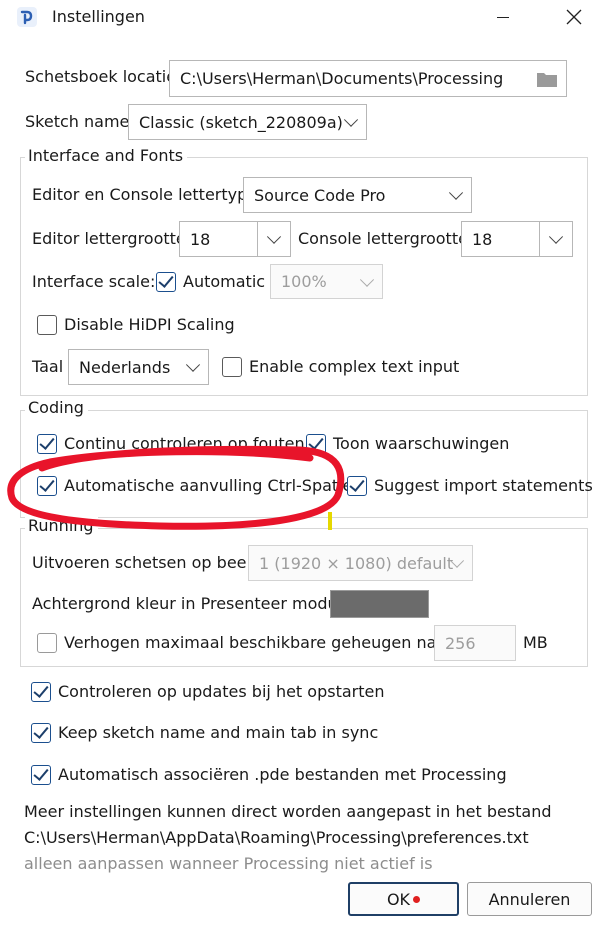 The image size is (608, 932). Describe the element at coordinates (507, 17) in the screenshot. I see `minimize-button` at that location.